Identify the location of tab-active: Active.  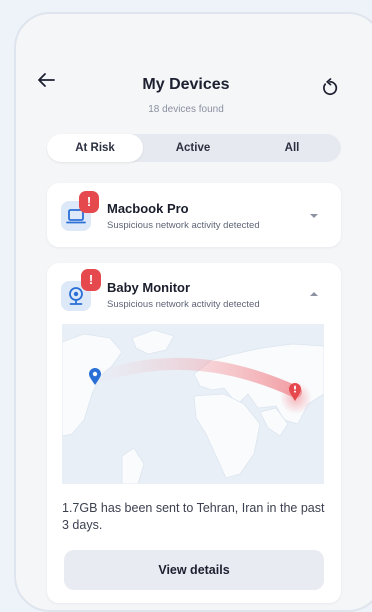
(193, 148).